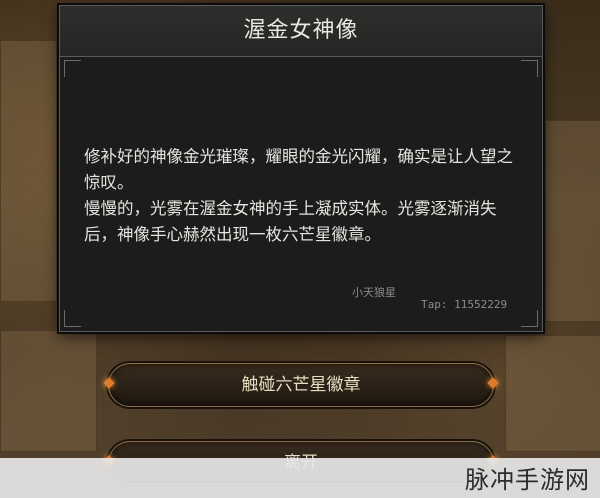  I want to click on touch-badge-label: 触碰六芒星徽章, so click(301, 385).